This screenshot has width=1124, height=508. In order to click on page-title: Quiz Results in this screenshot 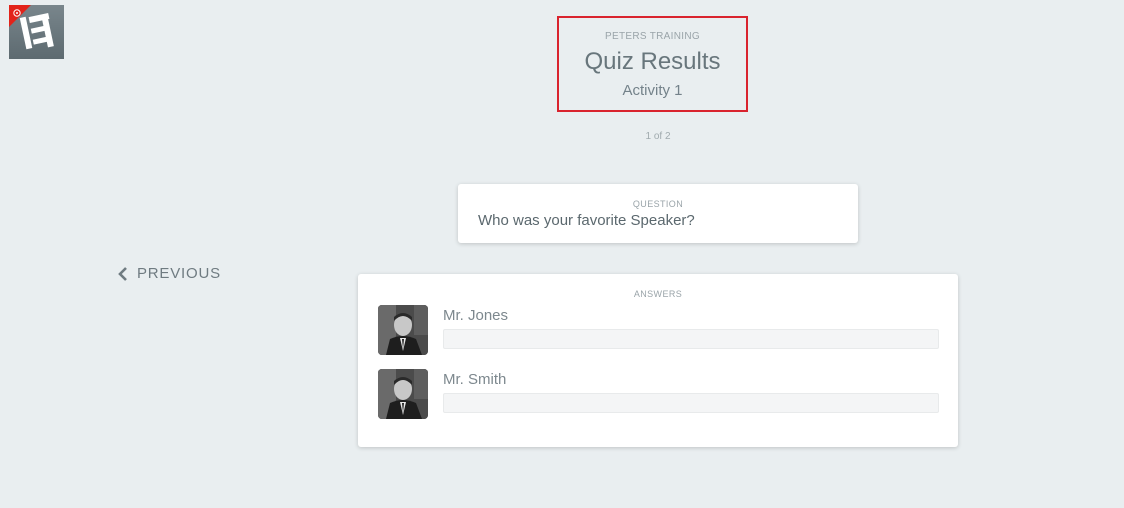, I will do `click(652, 61)`.